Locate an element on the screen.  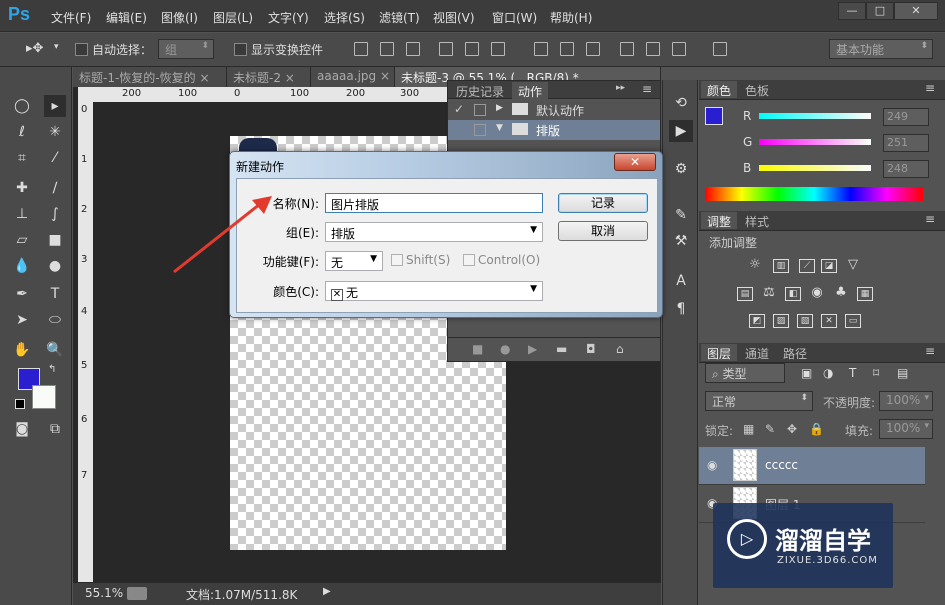
exposure-icon: ◪ is located at coordinates (829, 266).